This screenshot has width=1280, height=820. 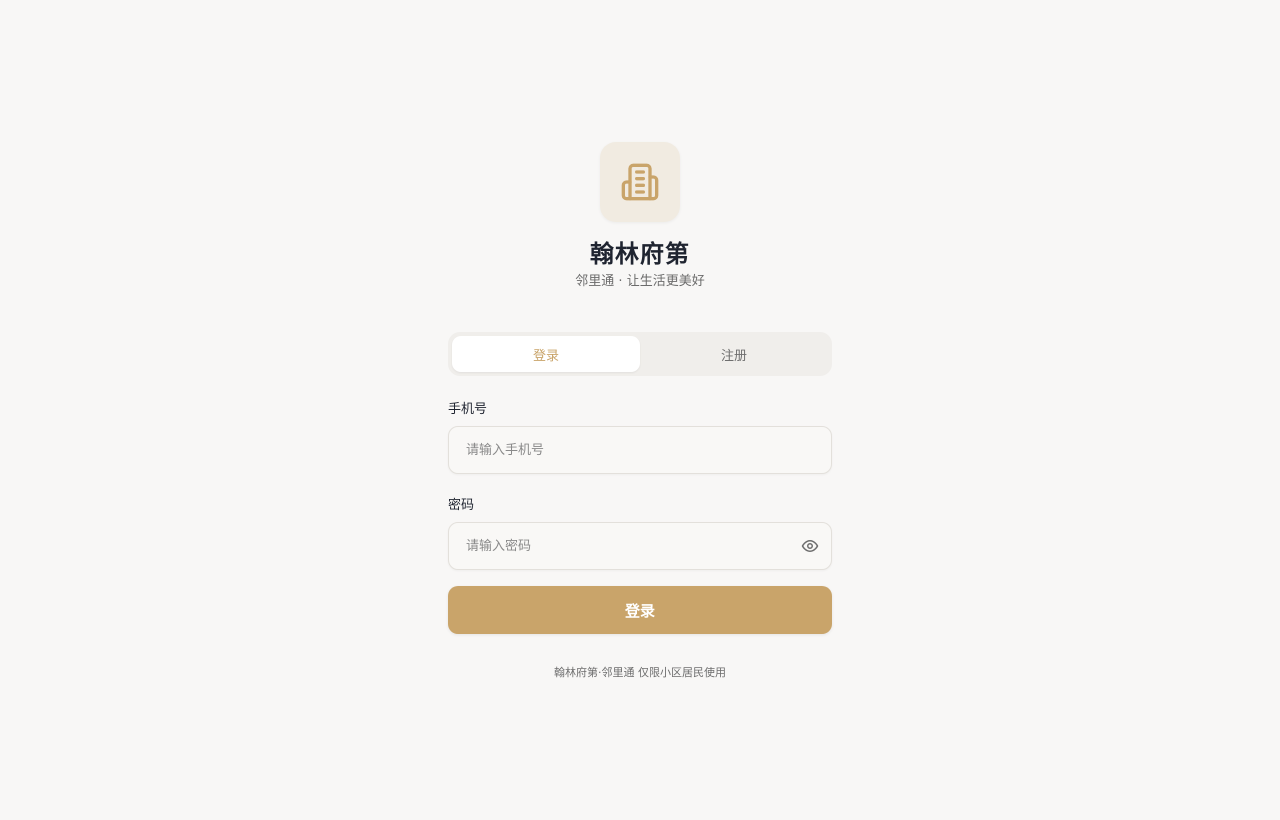 I want to click on password-label: 密码, so click(x=461, y=505).